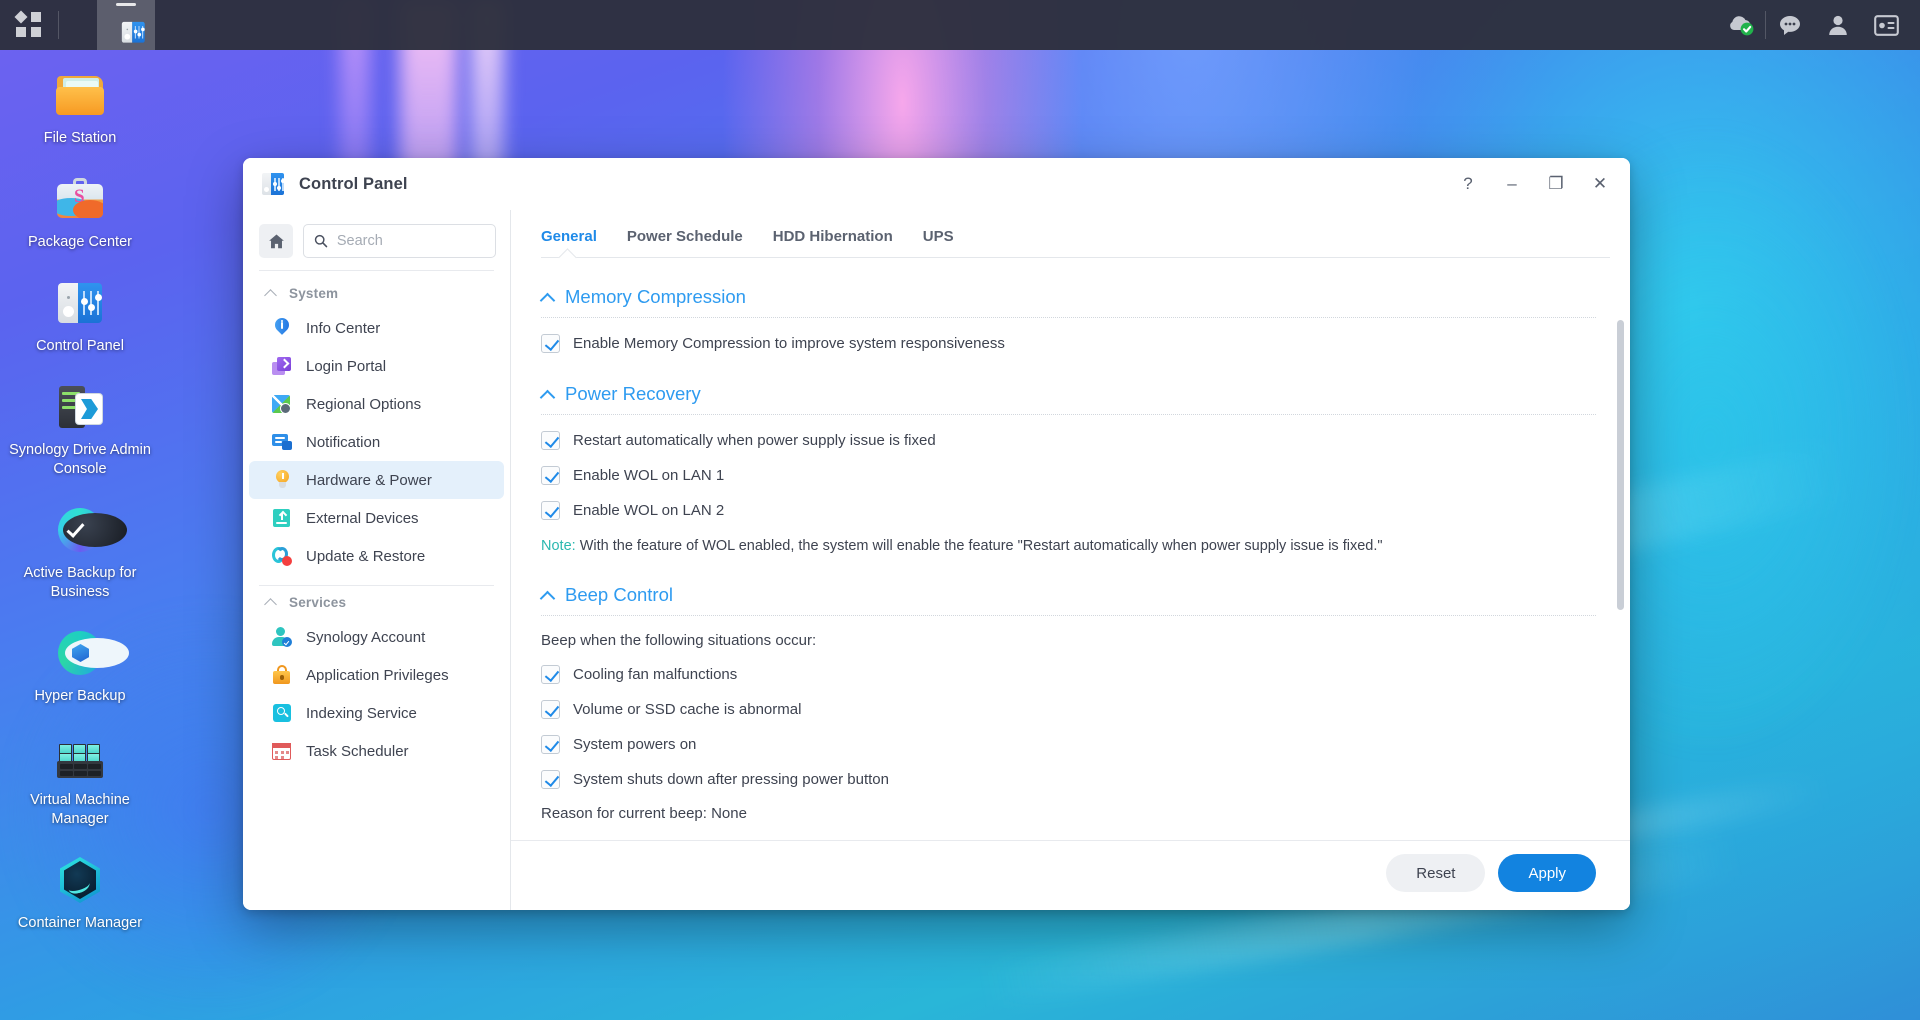 The height and width of the screenshot is (1020, 1920). Describe the element at coordinates (1068, 744) in the screenshot. I see `checkbox-row: System powers on` at that location.